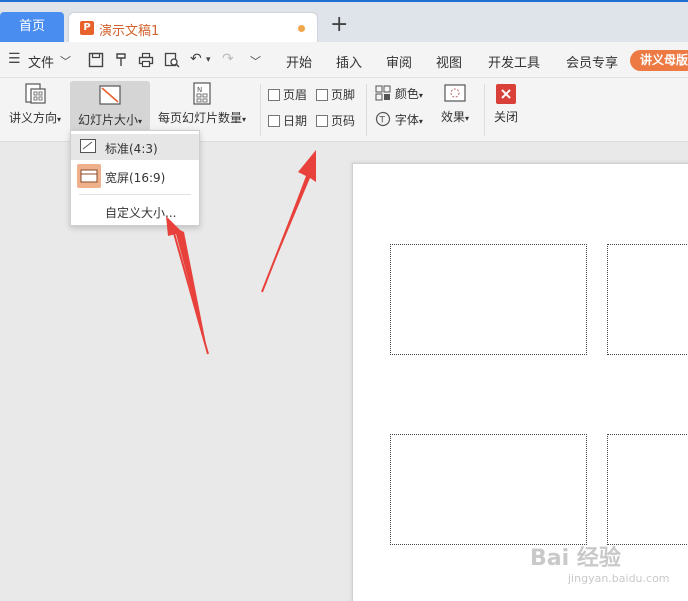 Image resolution: width=688 pixels, height=601 pixels. I want to click on arrow-to-ribbon-icon, so click(289, 221).